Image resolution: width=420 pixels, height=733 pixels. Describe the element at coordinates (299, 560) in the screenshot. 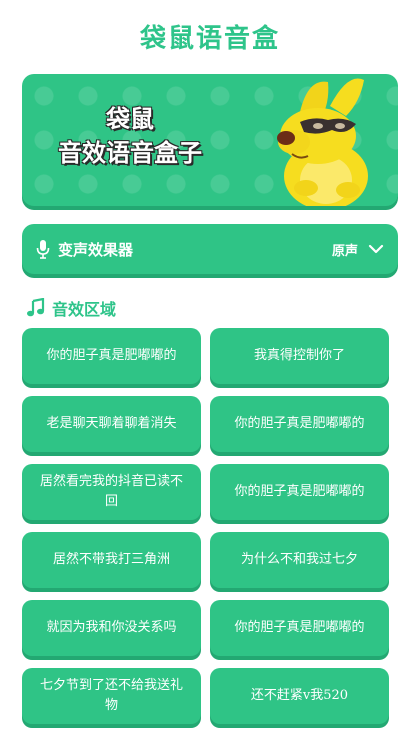

I see `sound-button: 为什么不和我过七夕` at that location.